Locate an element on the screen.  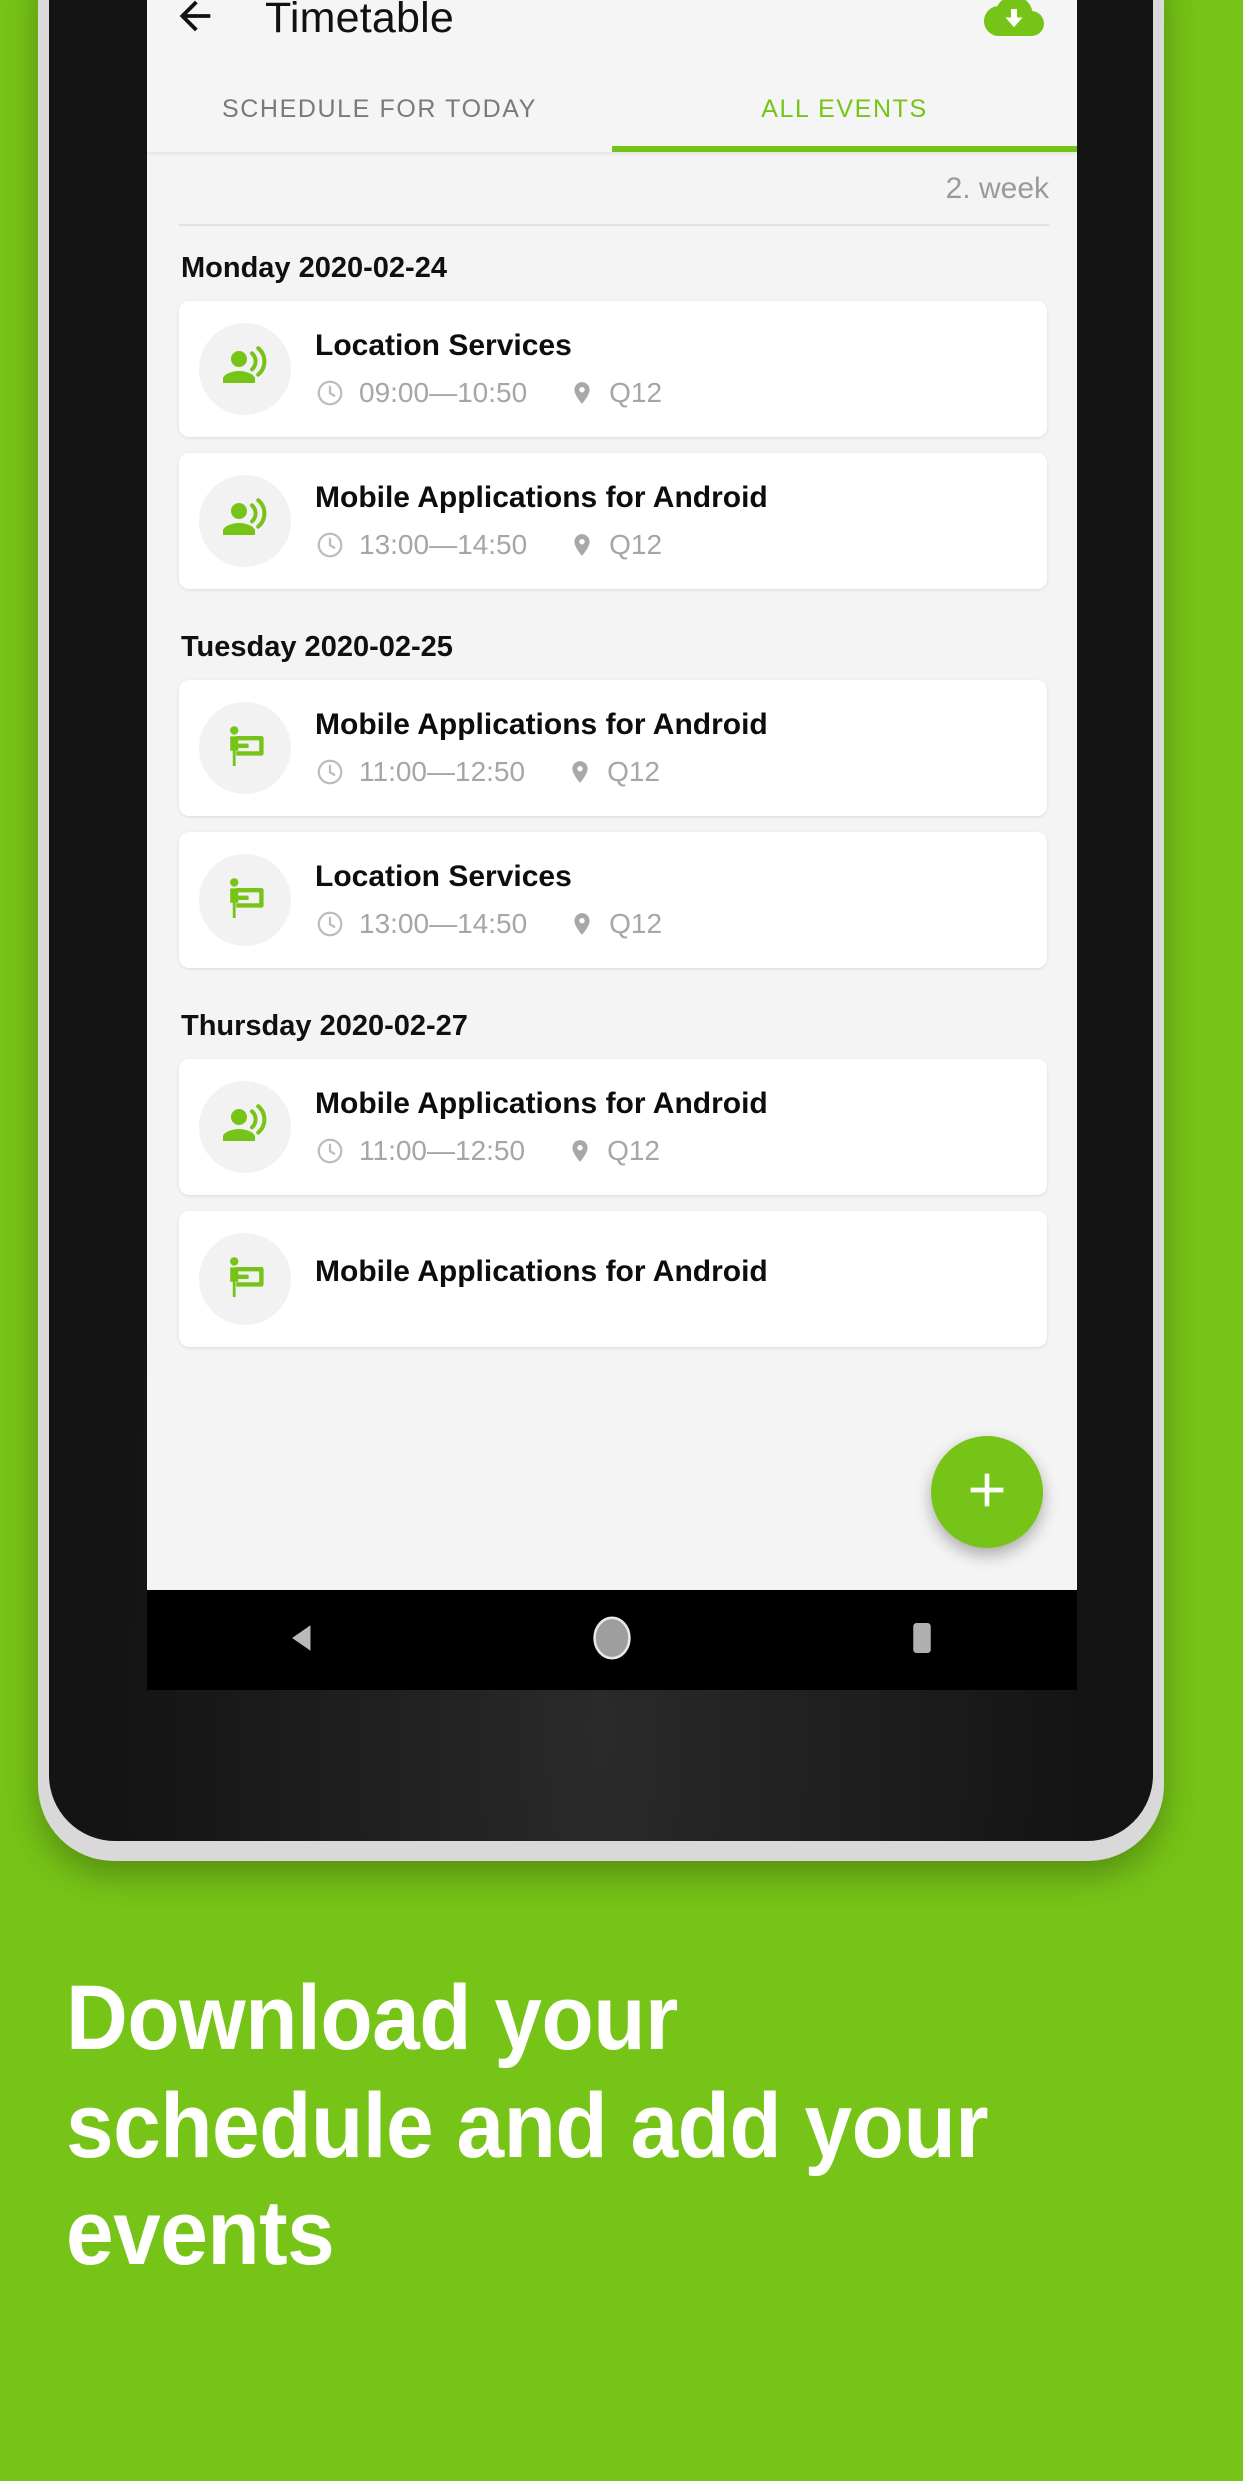
nav-home-button is located at coordinates (612, 1640).